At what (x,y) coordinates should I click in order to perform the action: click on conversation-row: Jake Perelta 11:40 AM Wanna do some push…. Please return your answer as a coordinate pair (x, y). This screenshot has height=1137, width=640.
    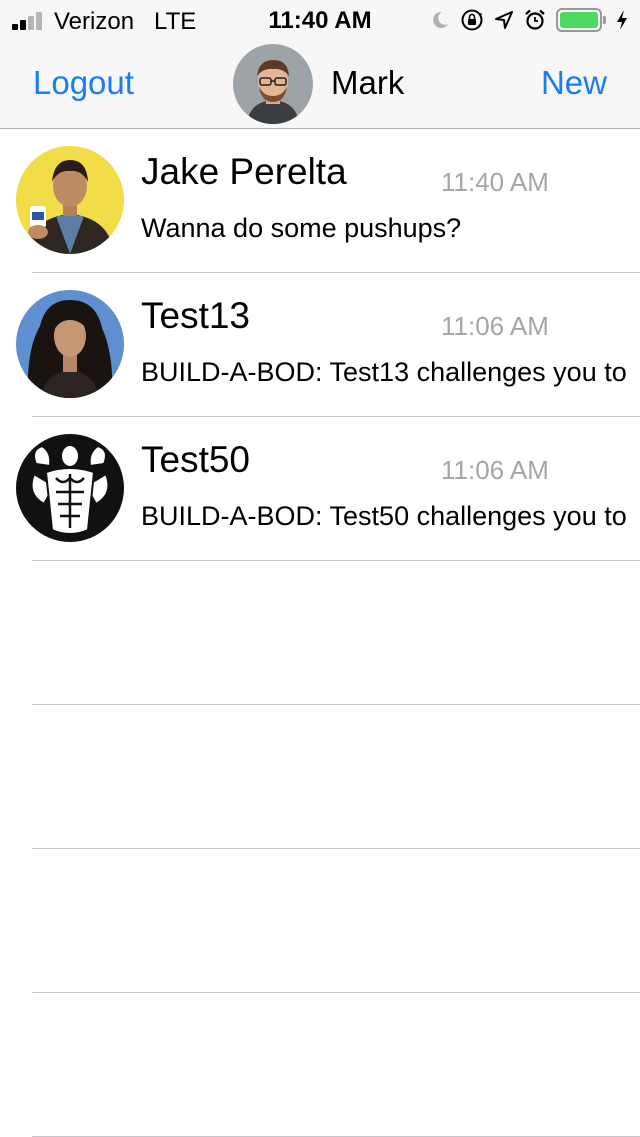
    Looking at the image, I should click on (320, 201).